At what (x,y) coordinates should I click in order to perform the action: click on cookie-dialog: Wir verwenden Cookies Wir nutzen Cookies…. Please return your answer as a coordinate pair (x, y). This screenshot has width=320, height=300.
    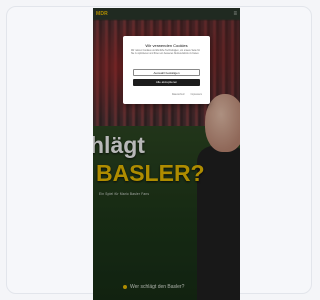
    Looking at the image, I should click on (166, 70).